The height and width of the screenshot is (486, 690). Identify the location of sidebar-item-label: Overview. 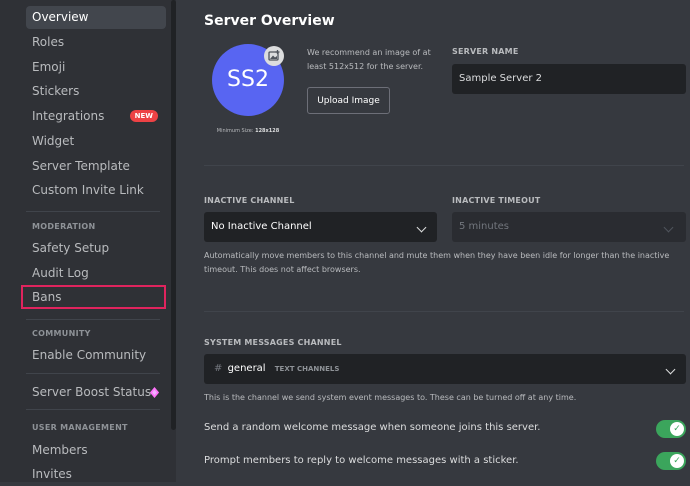
(60, 17).